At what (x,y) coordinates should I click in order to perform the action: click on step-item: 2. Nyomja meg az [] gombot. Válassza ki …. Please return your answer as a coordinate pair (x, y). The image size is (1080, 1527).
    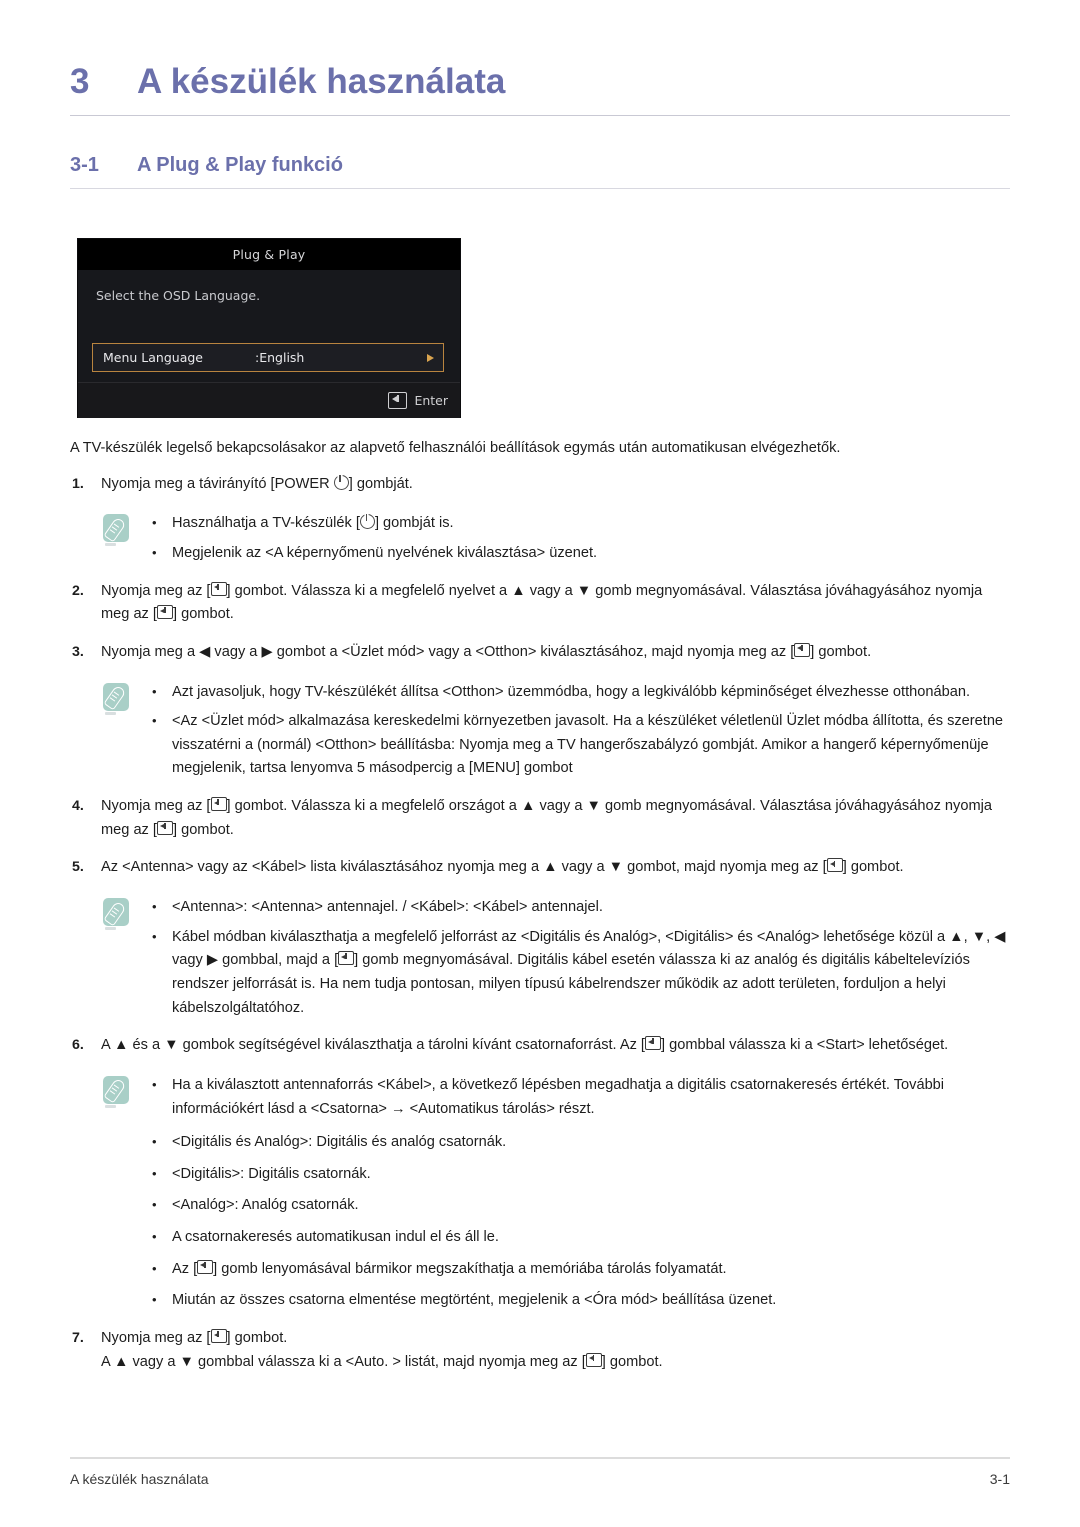
    Looking at the image, I should click on (540, 603).